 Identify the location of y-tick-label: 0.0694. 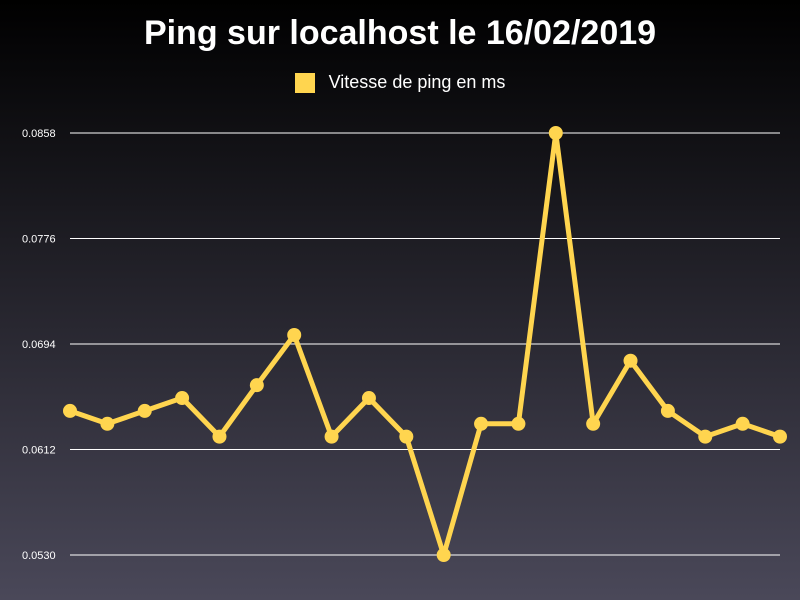
(39, 345).